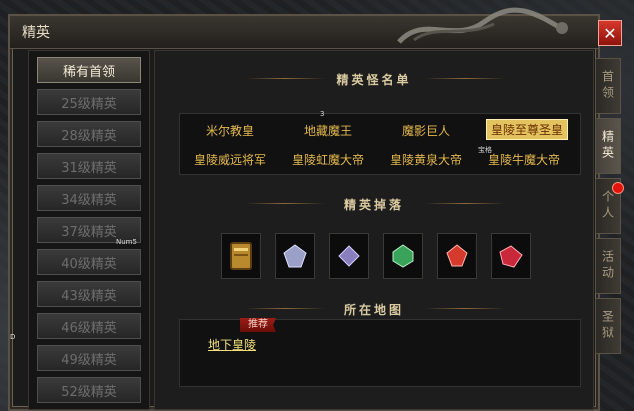  Describe the element at coordinates (618, 188) in the screenshot. I see `alert-dot-icon` at that location.